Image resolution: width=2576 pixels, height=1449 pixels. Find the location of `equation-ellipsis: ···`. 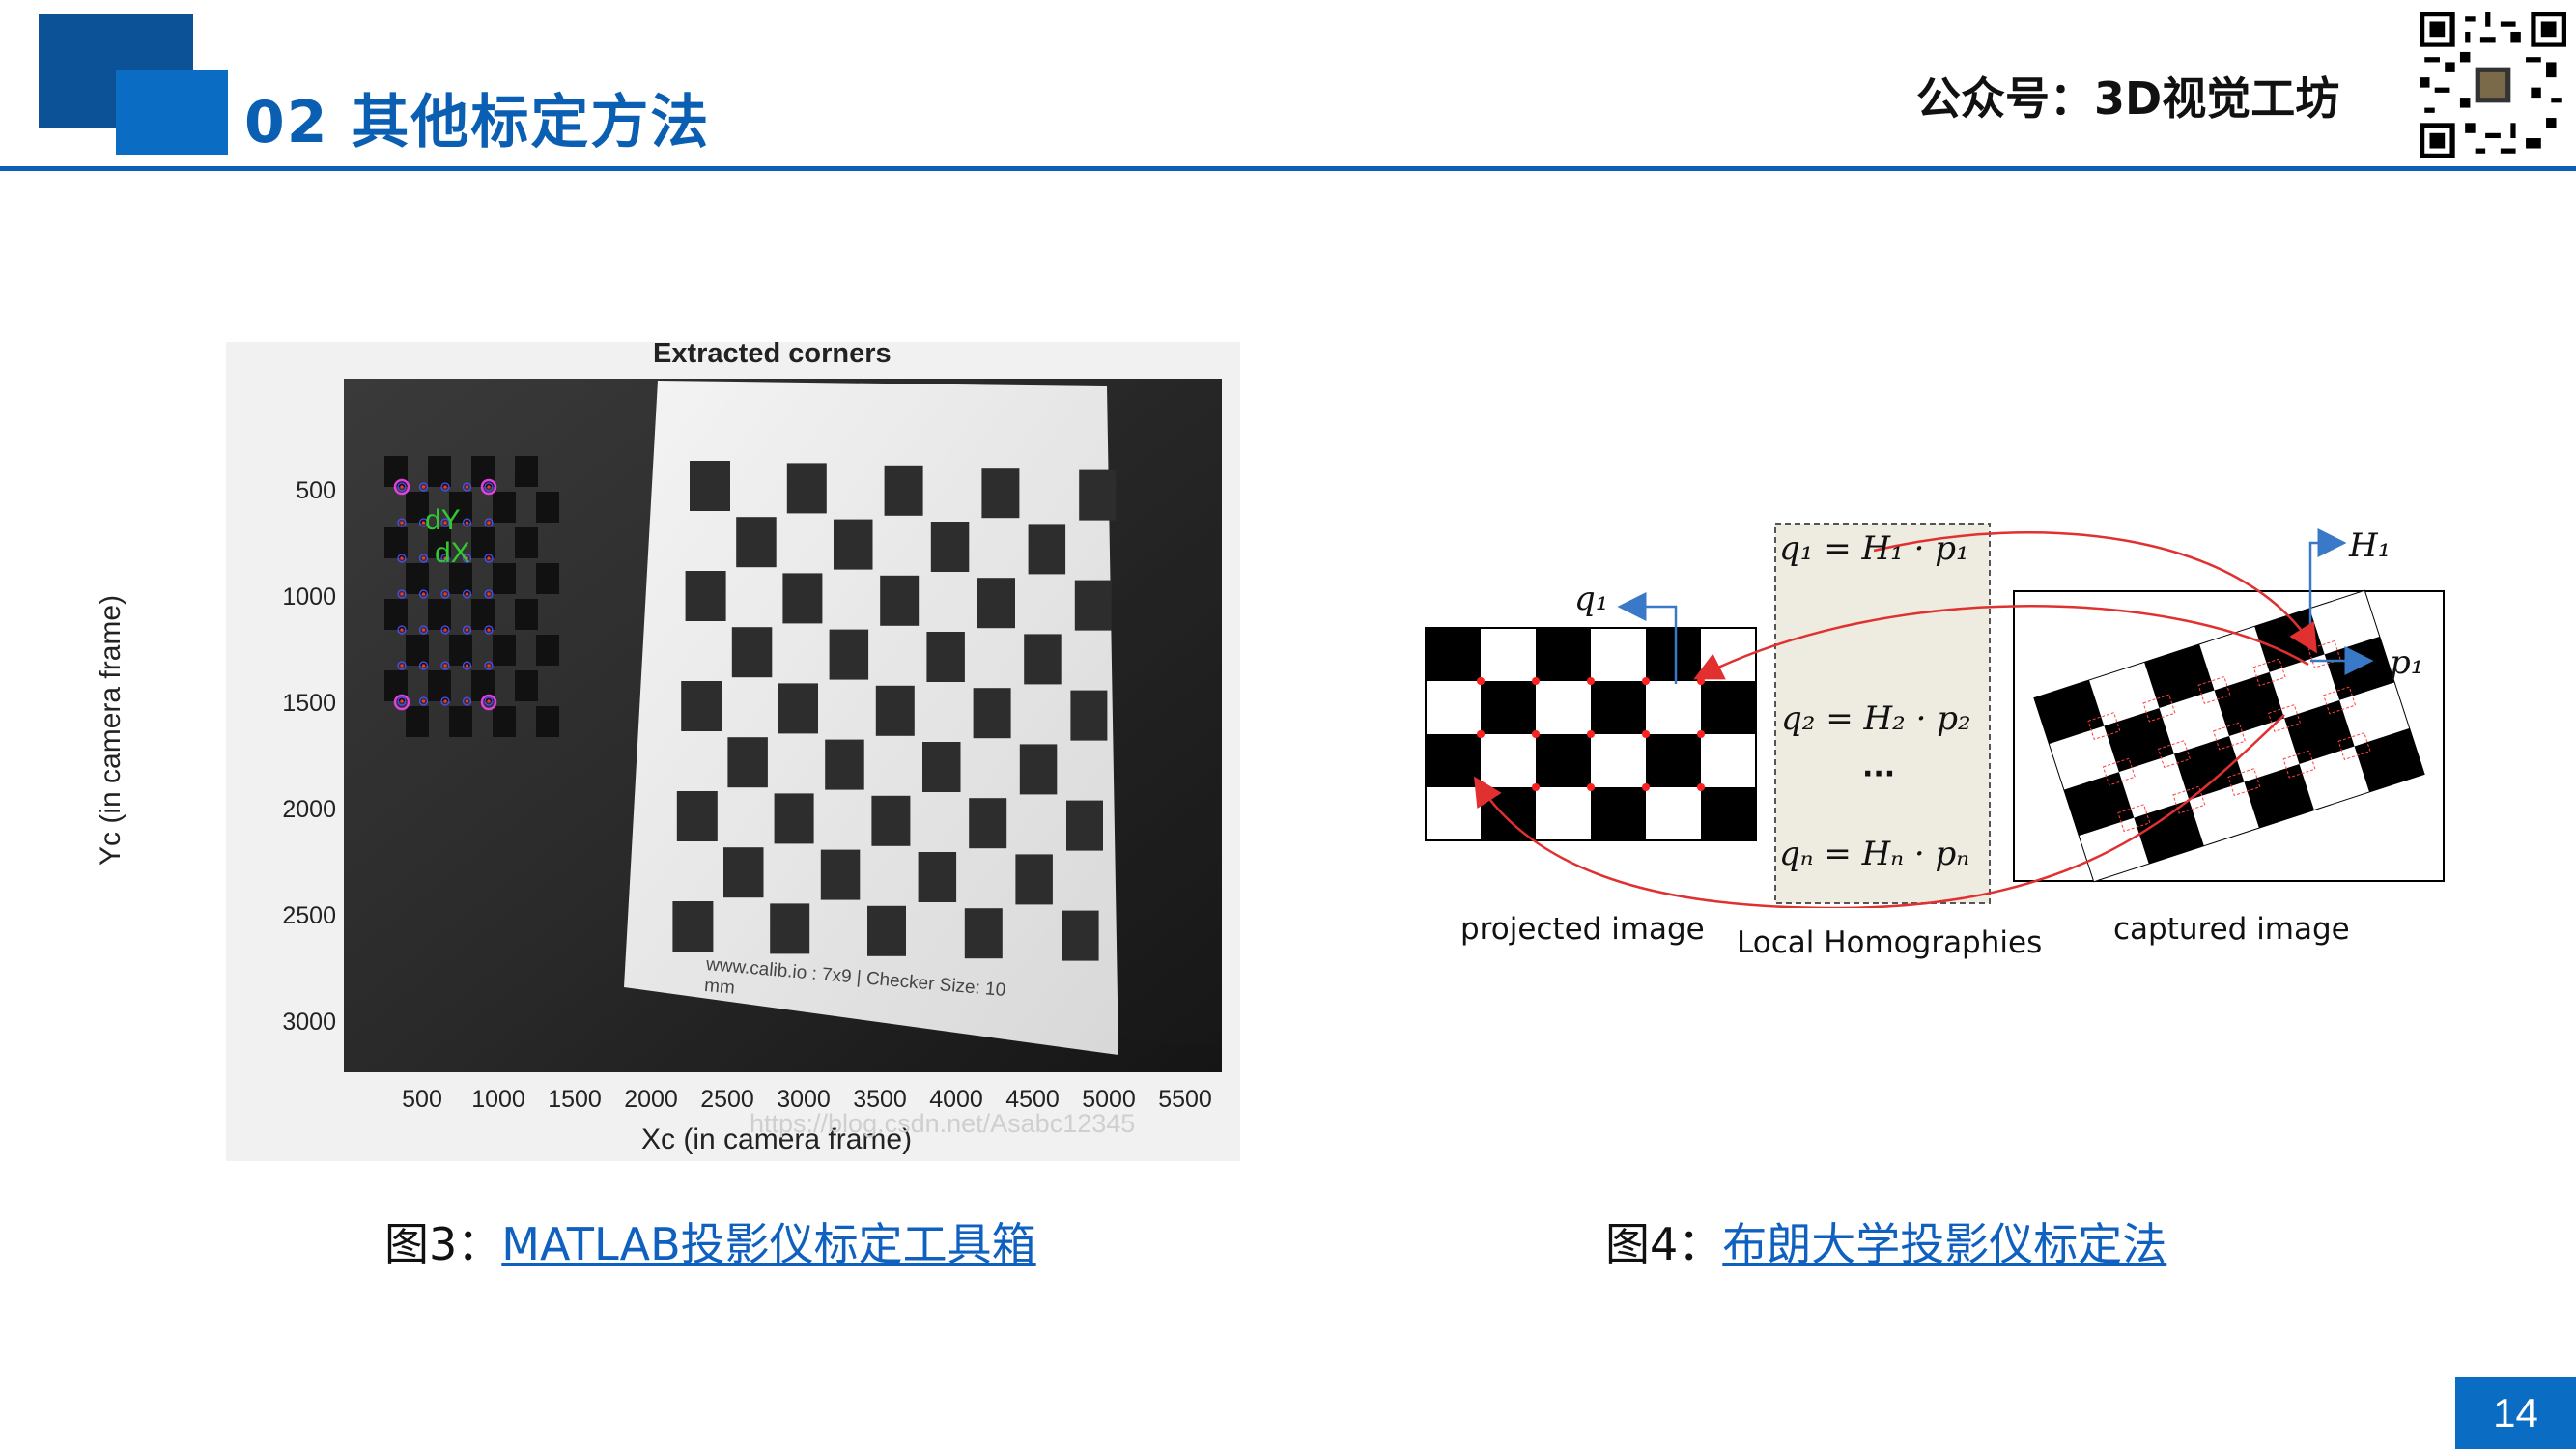

equation-ellipsis: ··· is located at coordinates (1879, 774).